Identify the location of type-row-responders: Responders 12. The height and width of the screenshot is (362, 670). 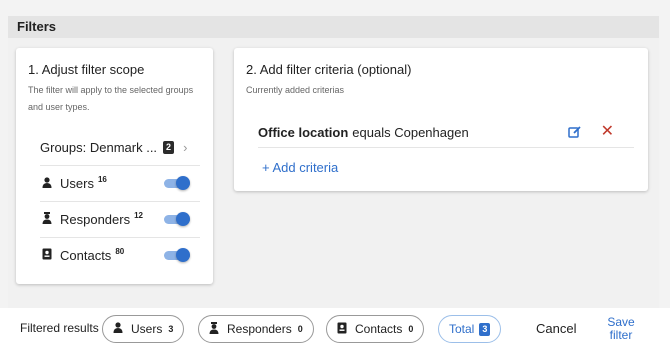
(120, 219).